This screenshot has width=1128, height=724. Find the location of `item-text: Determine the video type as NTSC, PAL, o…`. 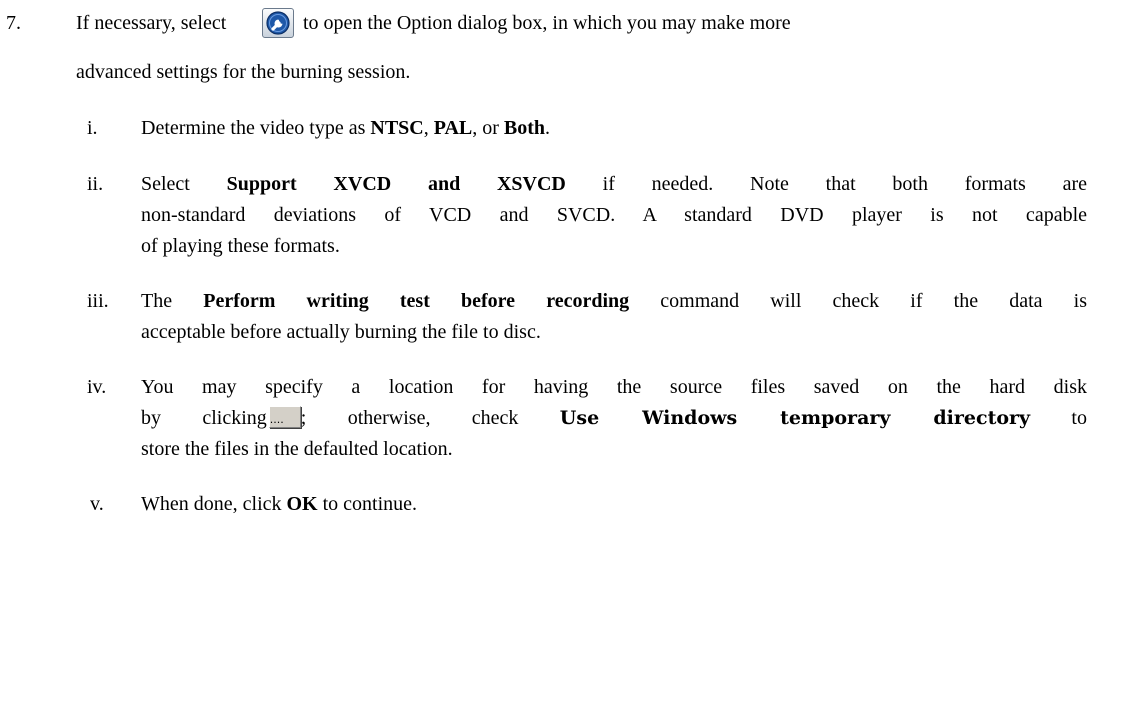

item-text: Determine the video type as NTSC, PAL, o… is located at coordinates (346, 128).